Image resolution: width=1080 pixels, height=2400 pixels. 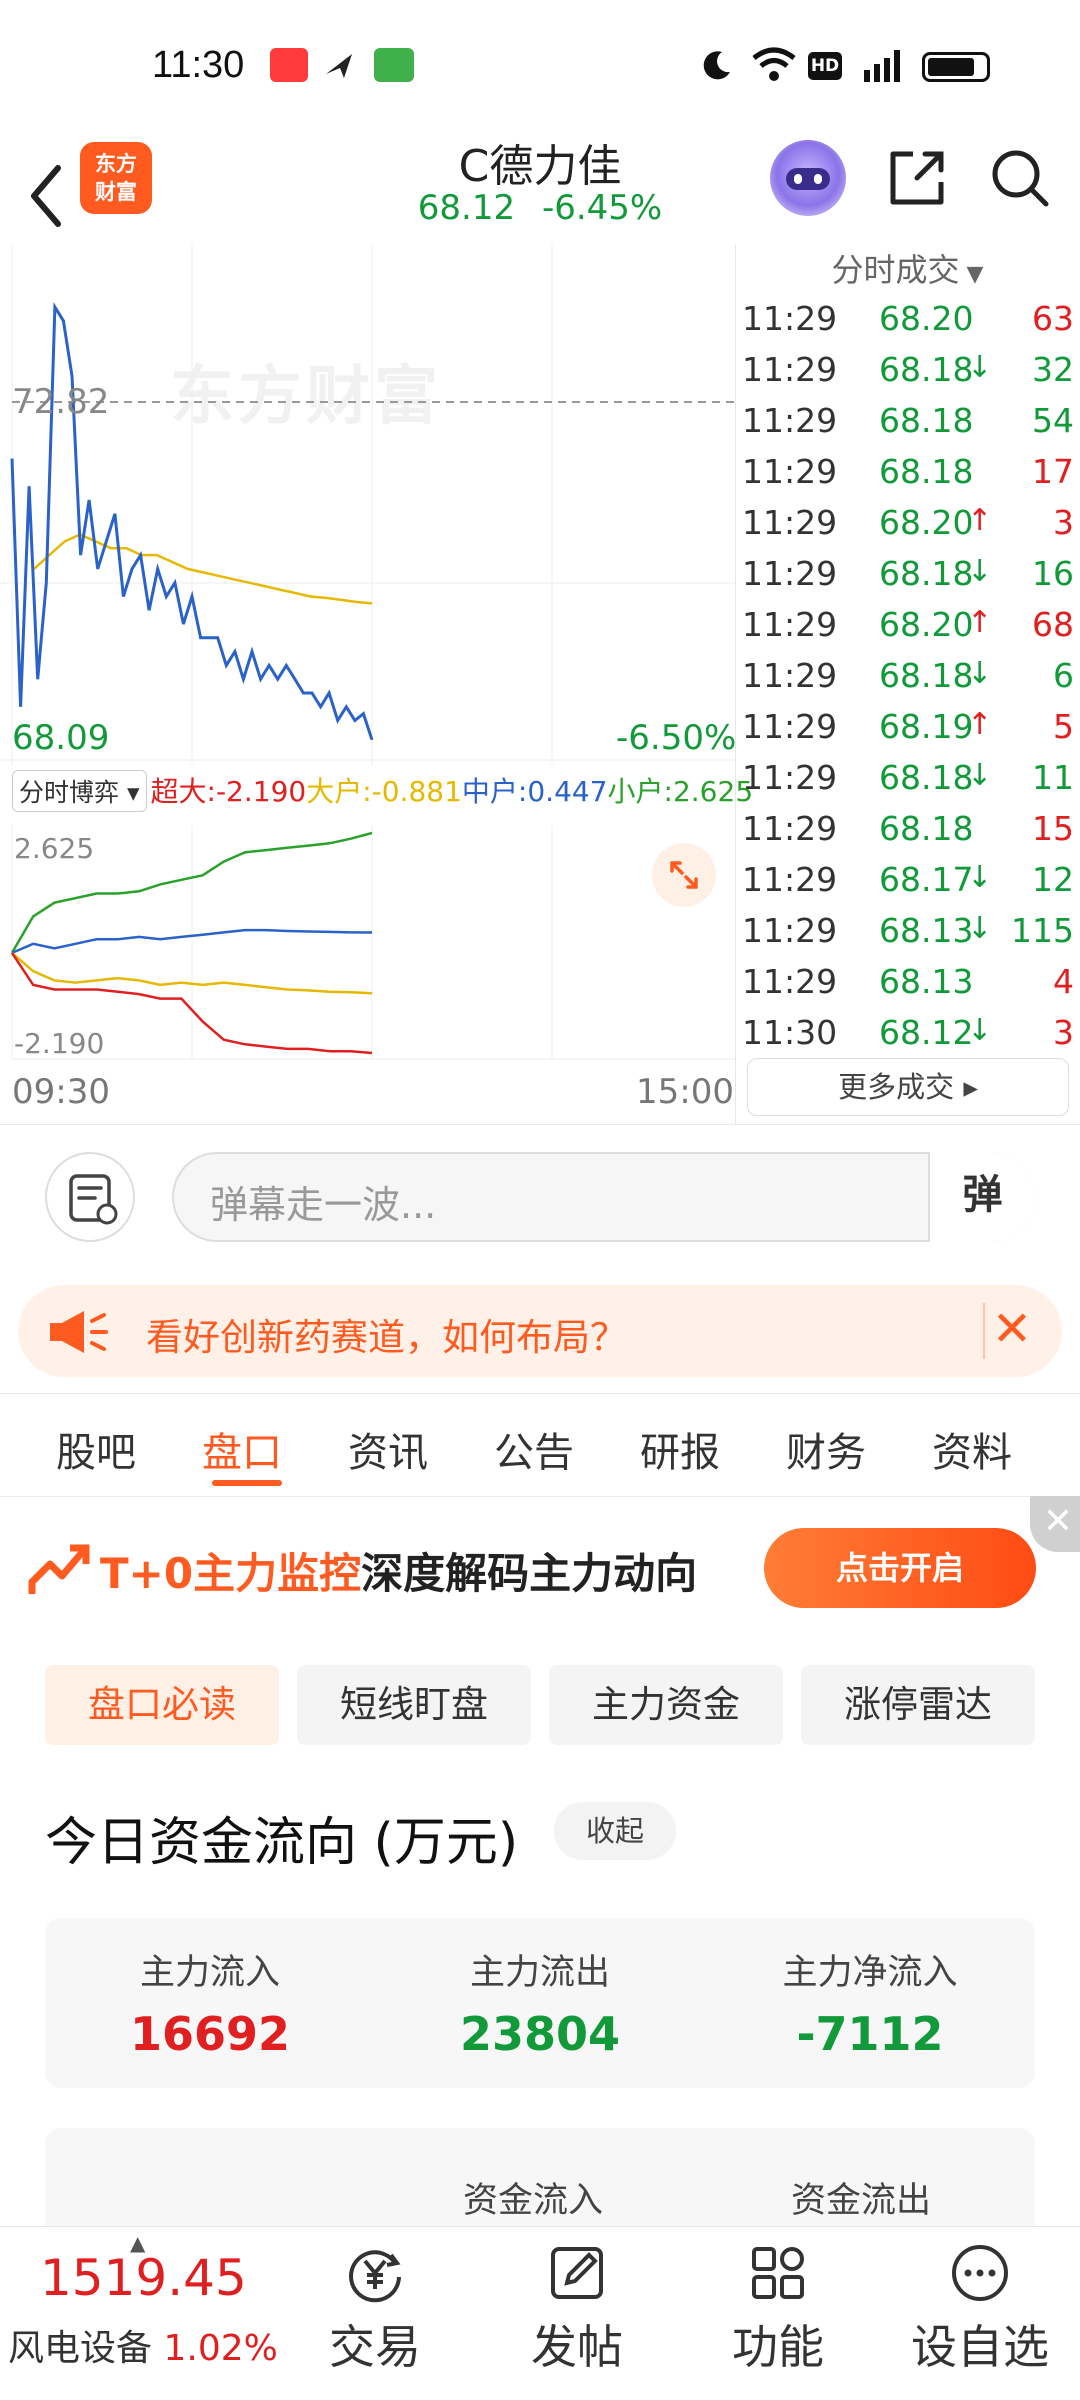 I want to click on money-game-selector-label: 分时博弈, so click(x=69, y=792).